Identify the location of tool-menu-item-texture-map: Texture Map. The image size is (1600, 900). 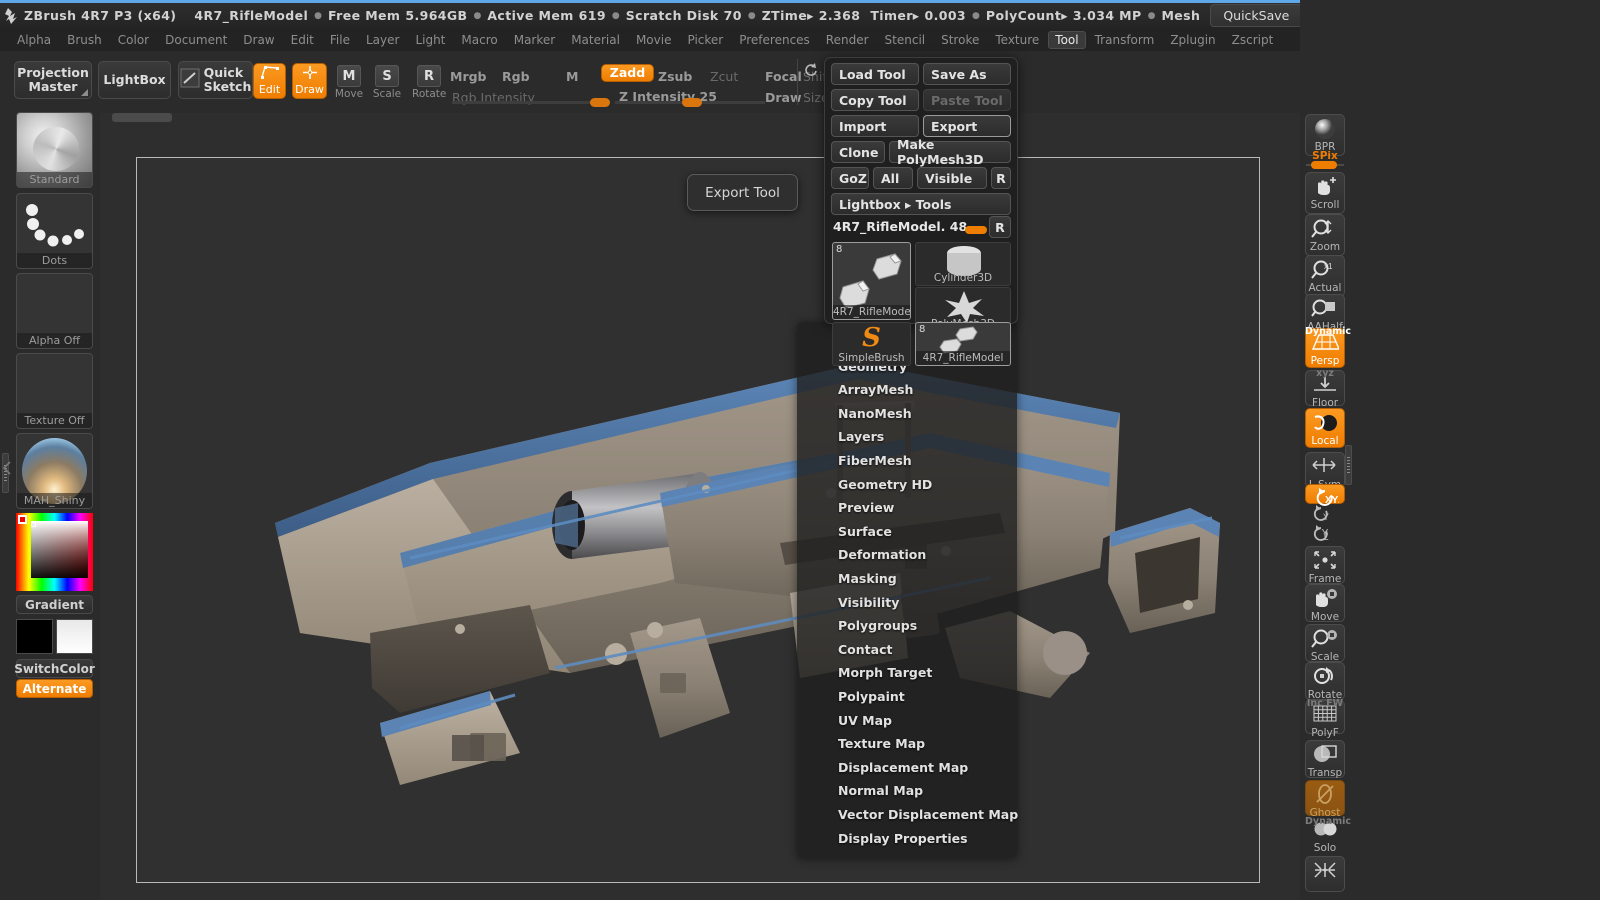
(881, 743).